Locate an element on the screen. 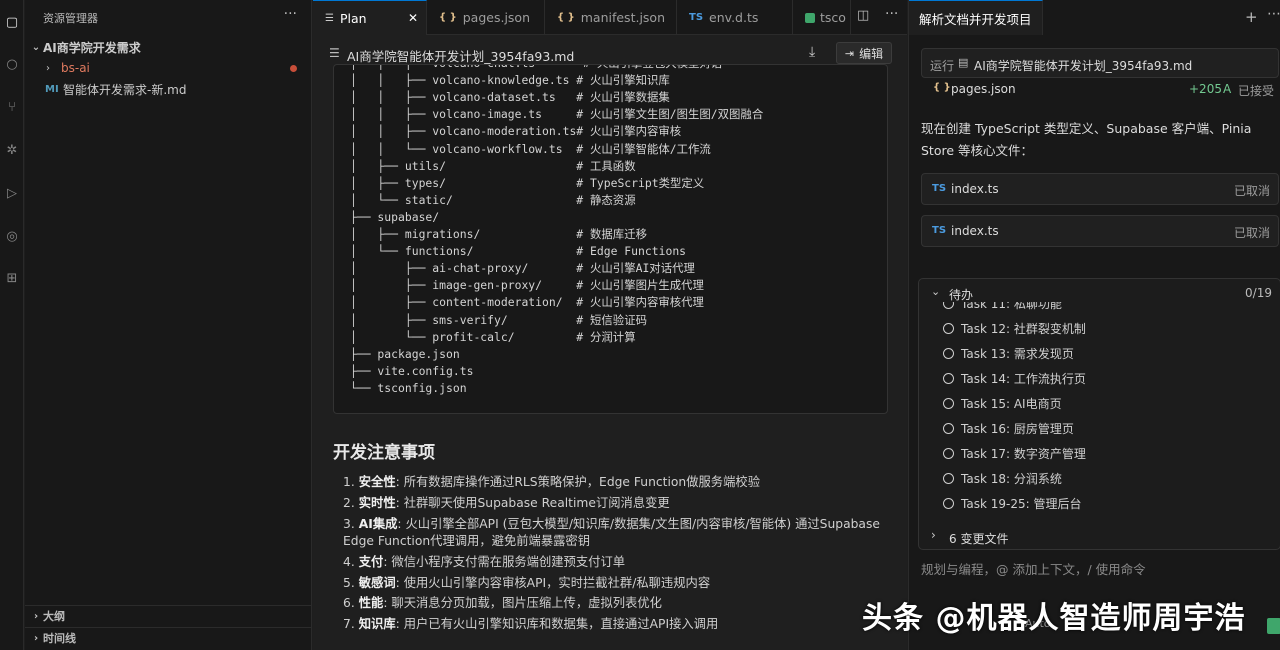 The image size is (1280, 650). todo-label: Task 17: 数字资产管理 is located at coordinates (1023, 453).